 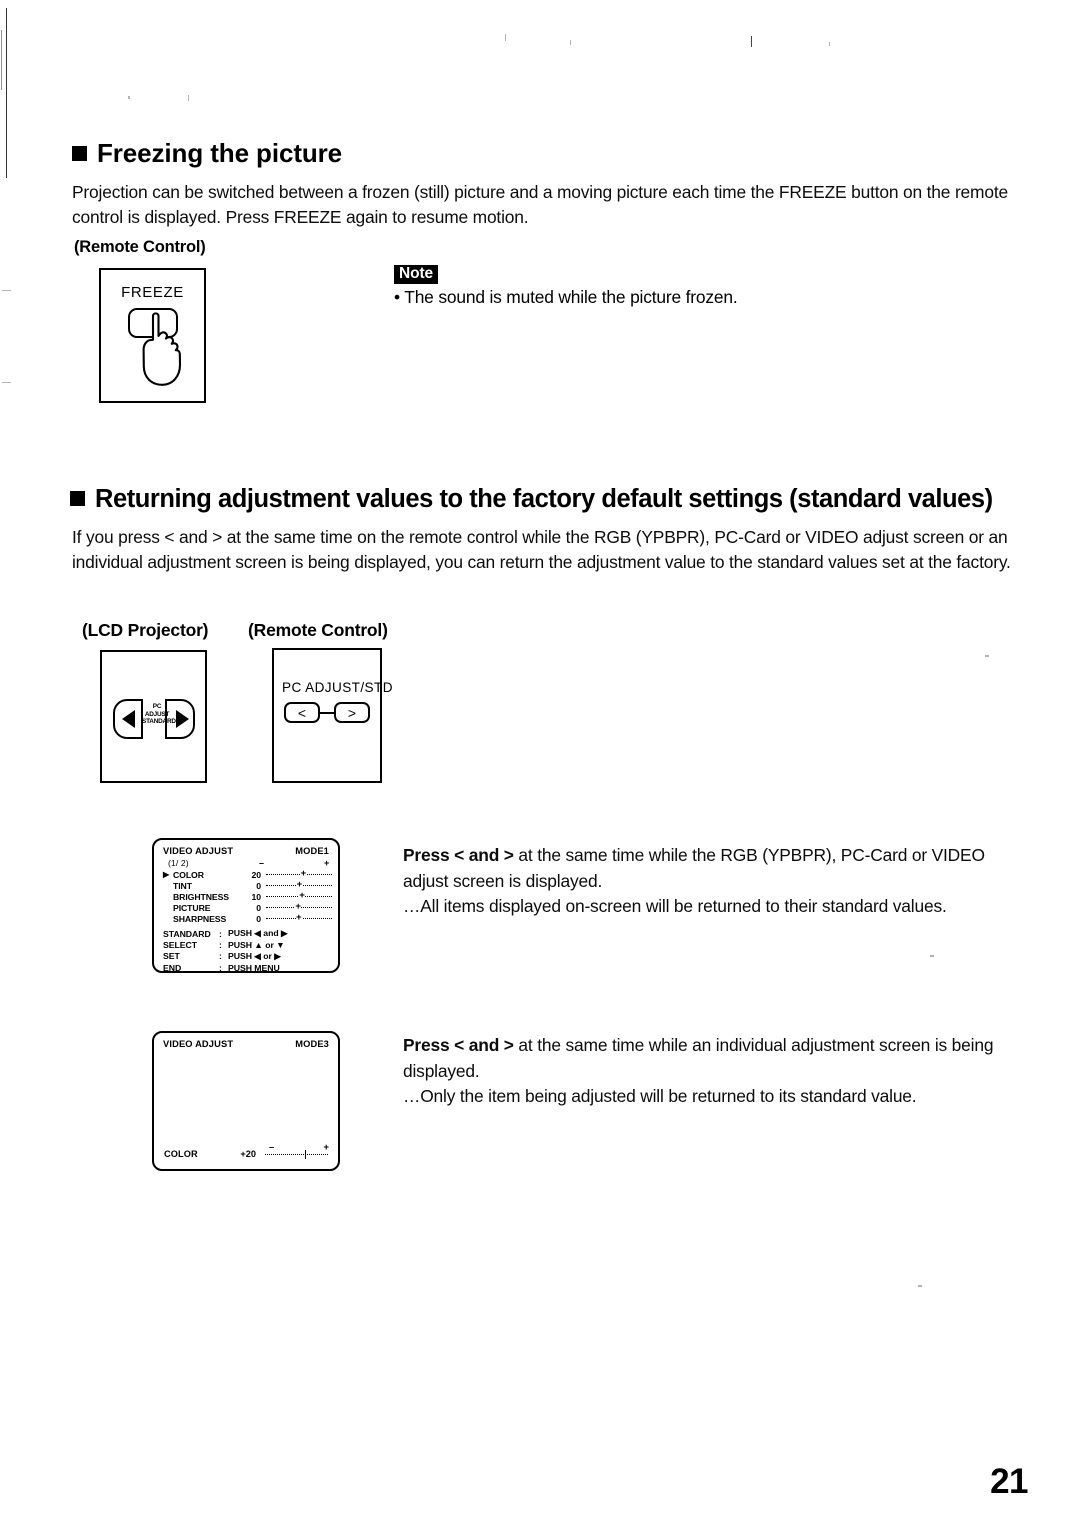 I want to click on projector-label-line1: PC ADJUST, so click(x=157, y=710).